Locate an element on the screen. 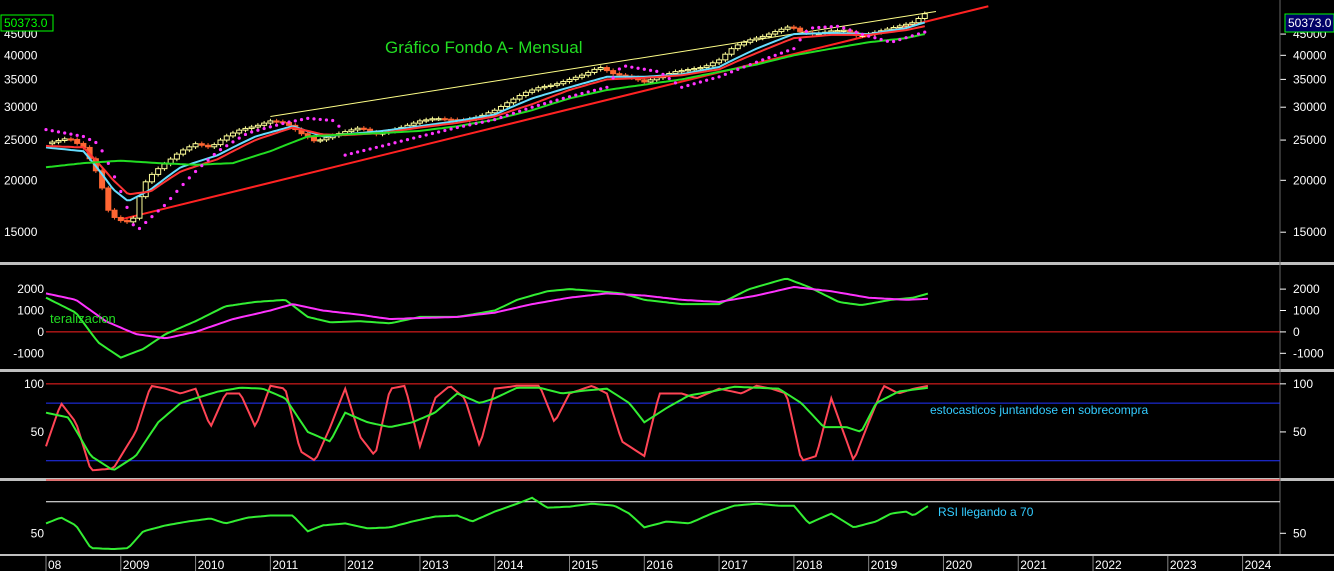  year-tick-label: 2014 is located at coordinates (510, 564).